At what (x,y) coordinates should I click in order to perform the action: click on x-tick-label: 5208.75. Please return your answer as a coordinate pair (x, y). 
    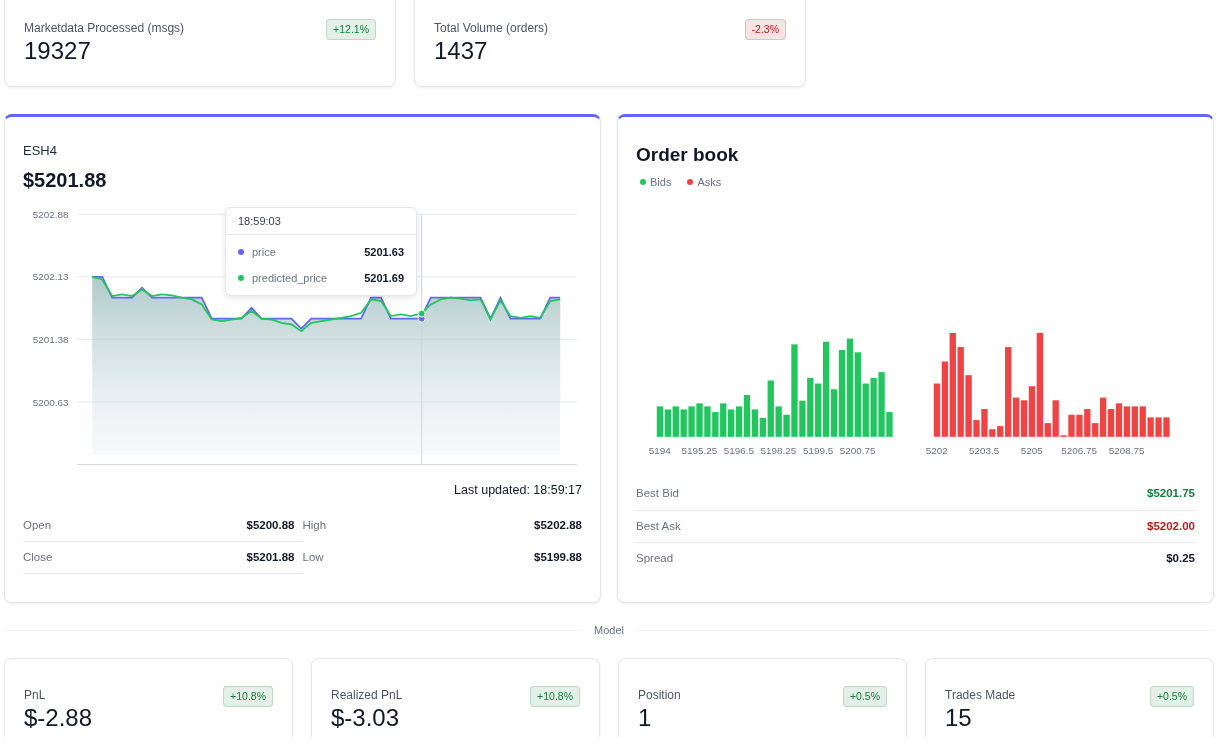
    Looking at the image, I should click on (1126, 450).